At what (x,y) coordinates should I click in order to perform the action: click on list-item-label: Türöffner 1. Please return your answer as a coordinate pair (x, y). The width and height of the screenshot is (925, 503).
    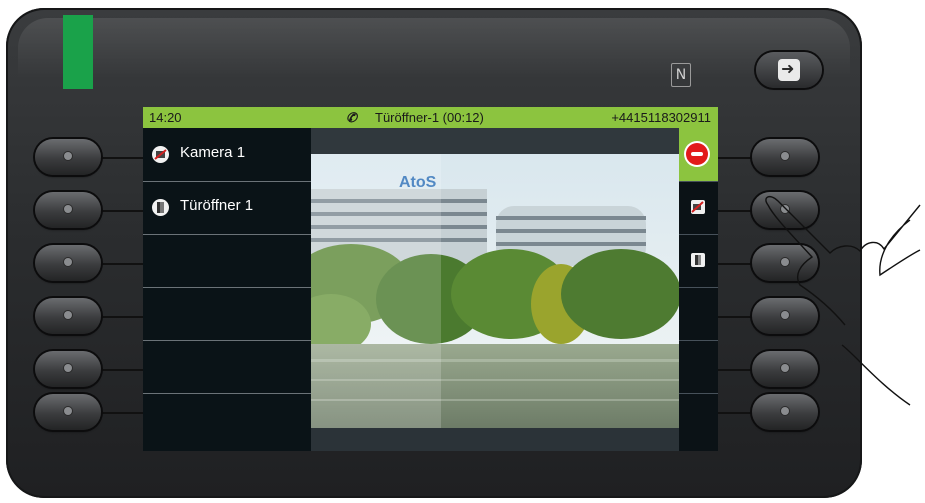
    Looking at the image, I should click on (217, 205).